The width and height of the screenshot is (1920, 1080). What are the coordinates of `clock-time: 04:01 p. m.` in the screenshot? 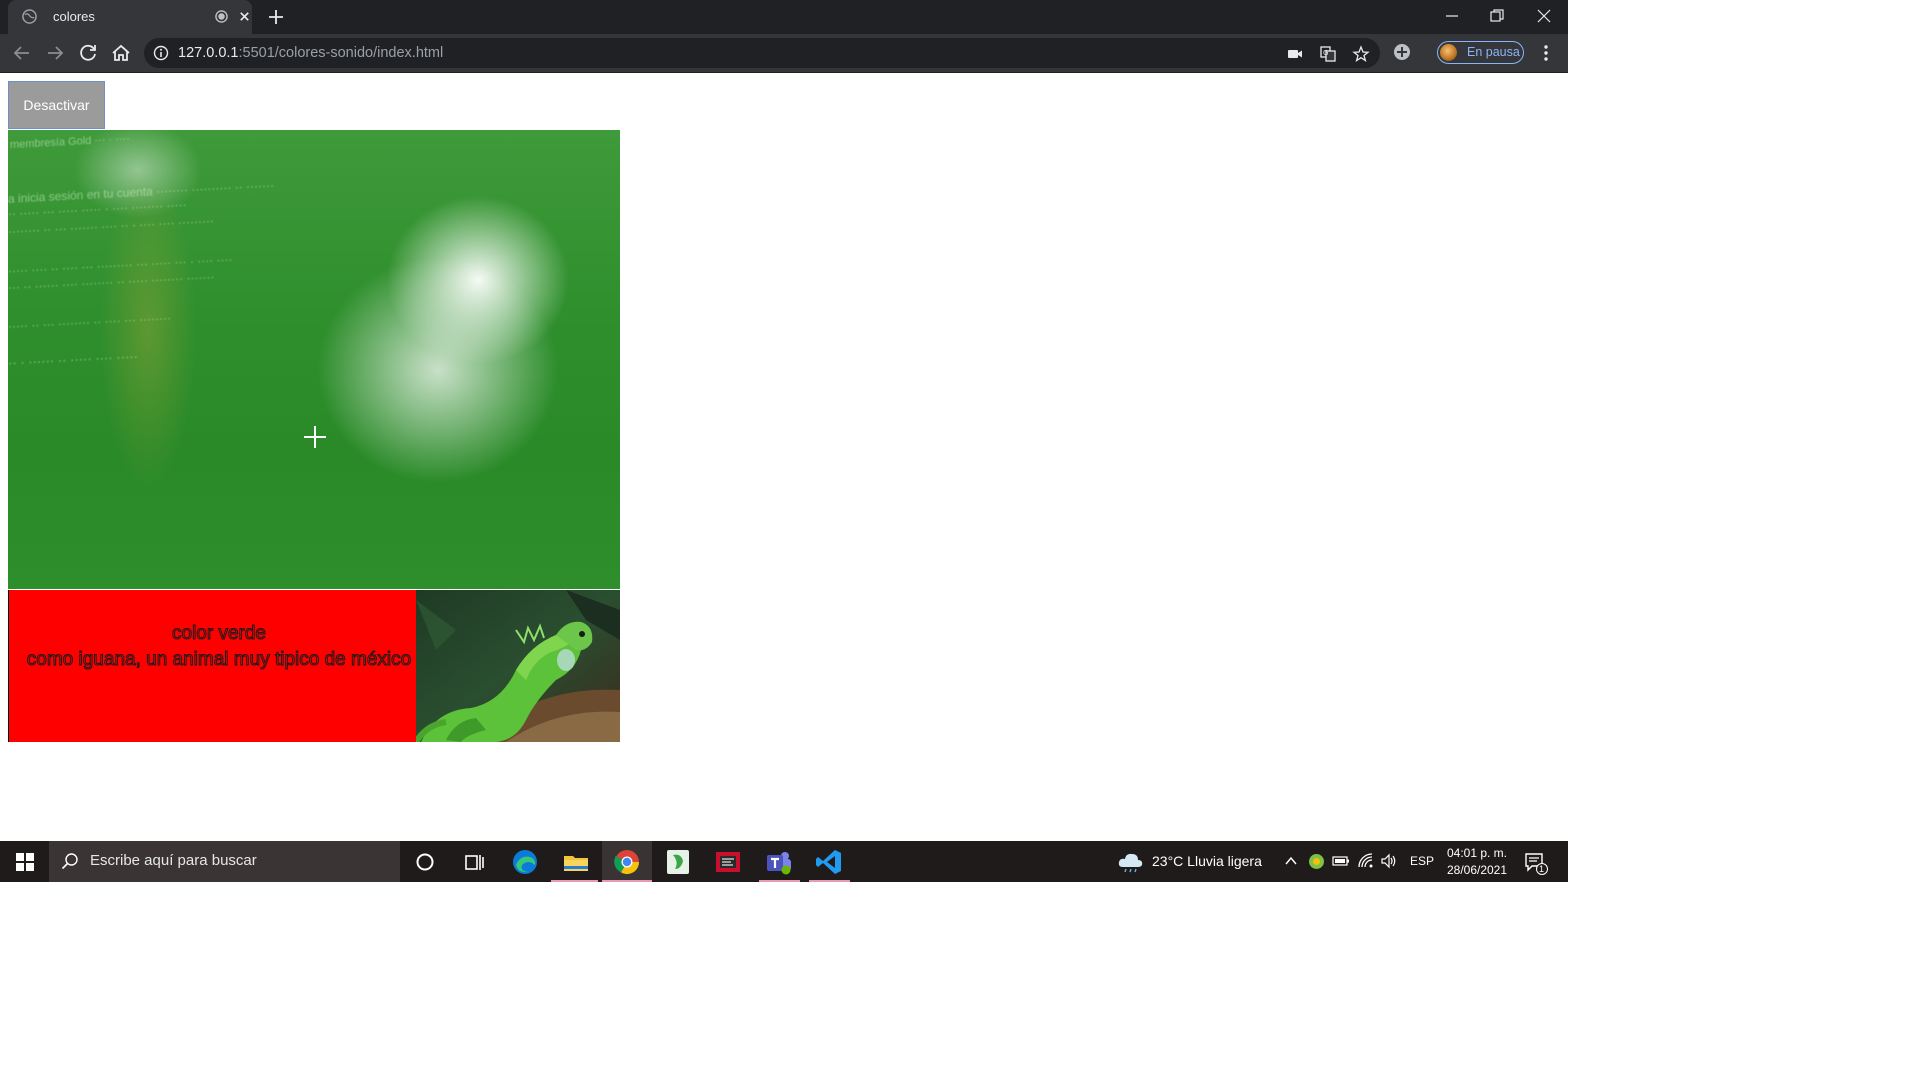 It's located at (1477, 853).